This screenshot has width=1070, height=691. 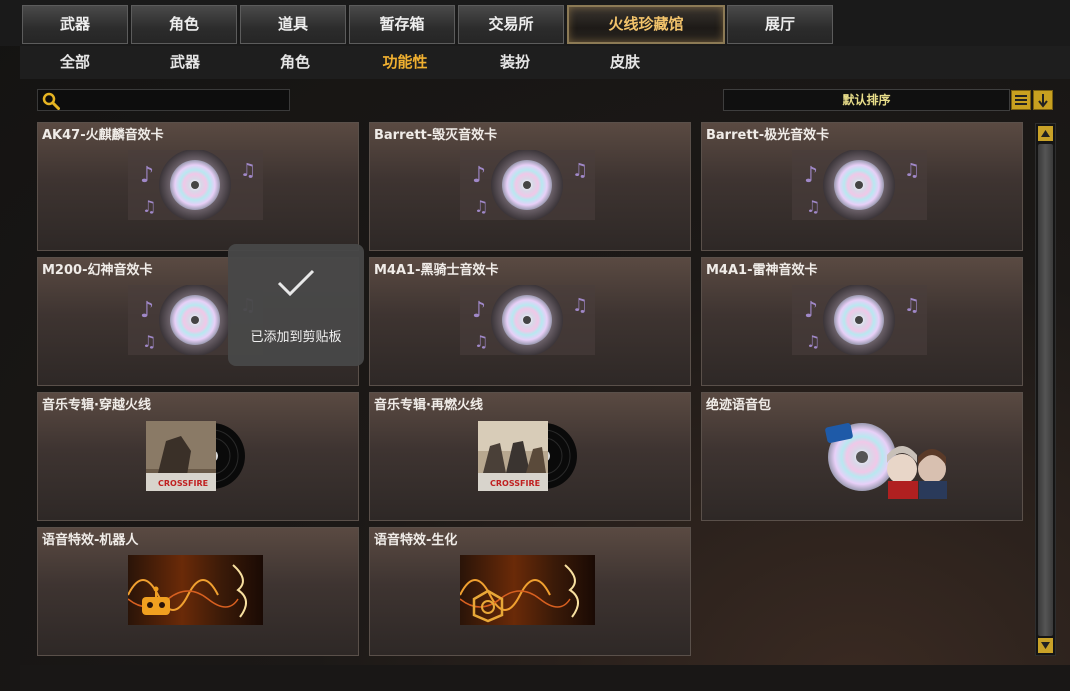 I want to click on top-tab-bar: 武器 角色 道具 暂存箱 交易所 火线珍藏馆 展厅, so click(x=535, y=23).